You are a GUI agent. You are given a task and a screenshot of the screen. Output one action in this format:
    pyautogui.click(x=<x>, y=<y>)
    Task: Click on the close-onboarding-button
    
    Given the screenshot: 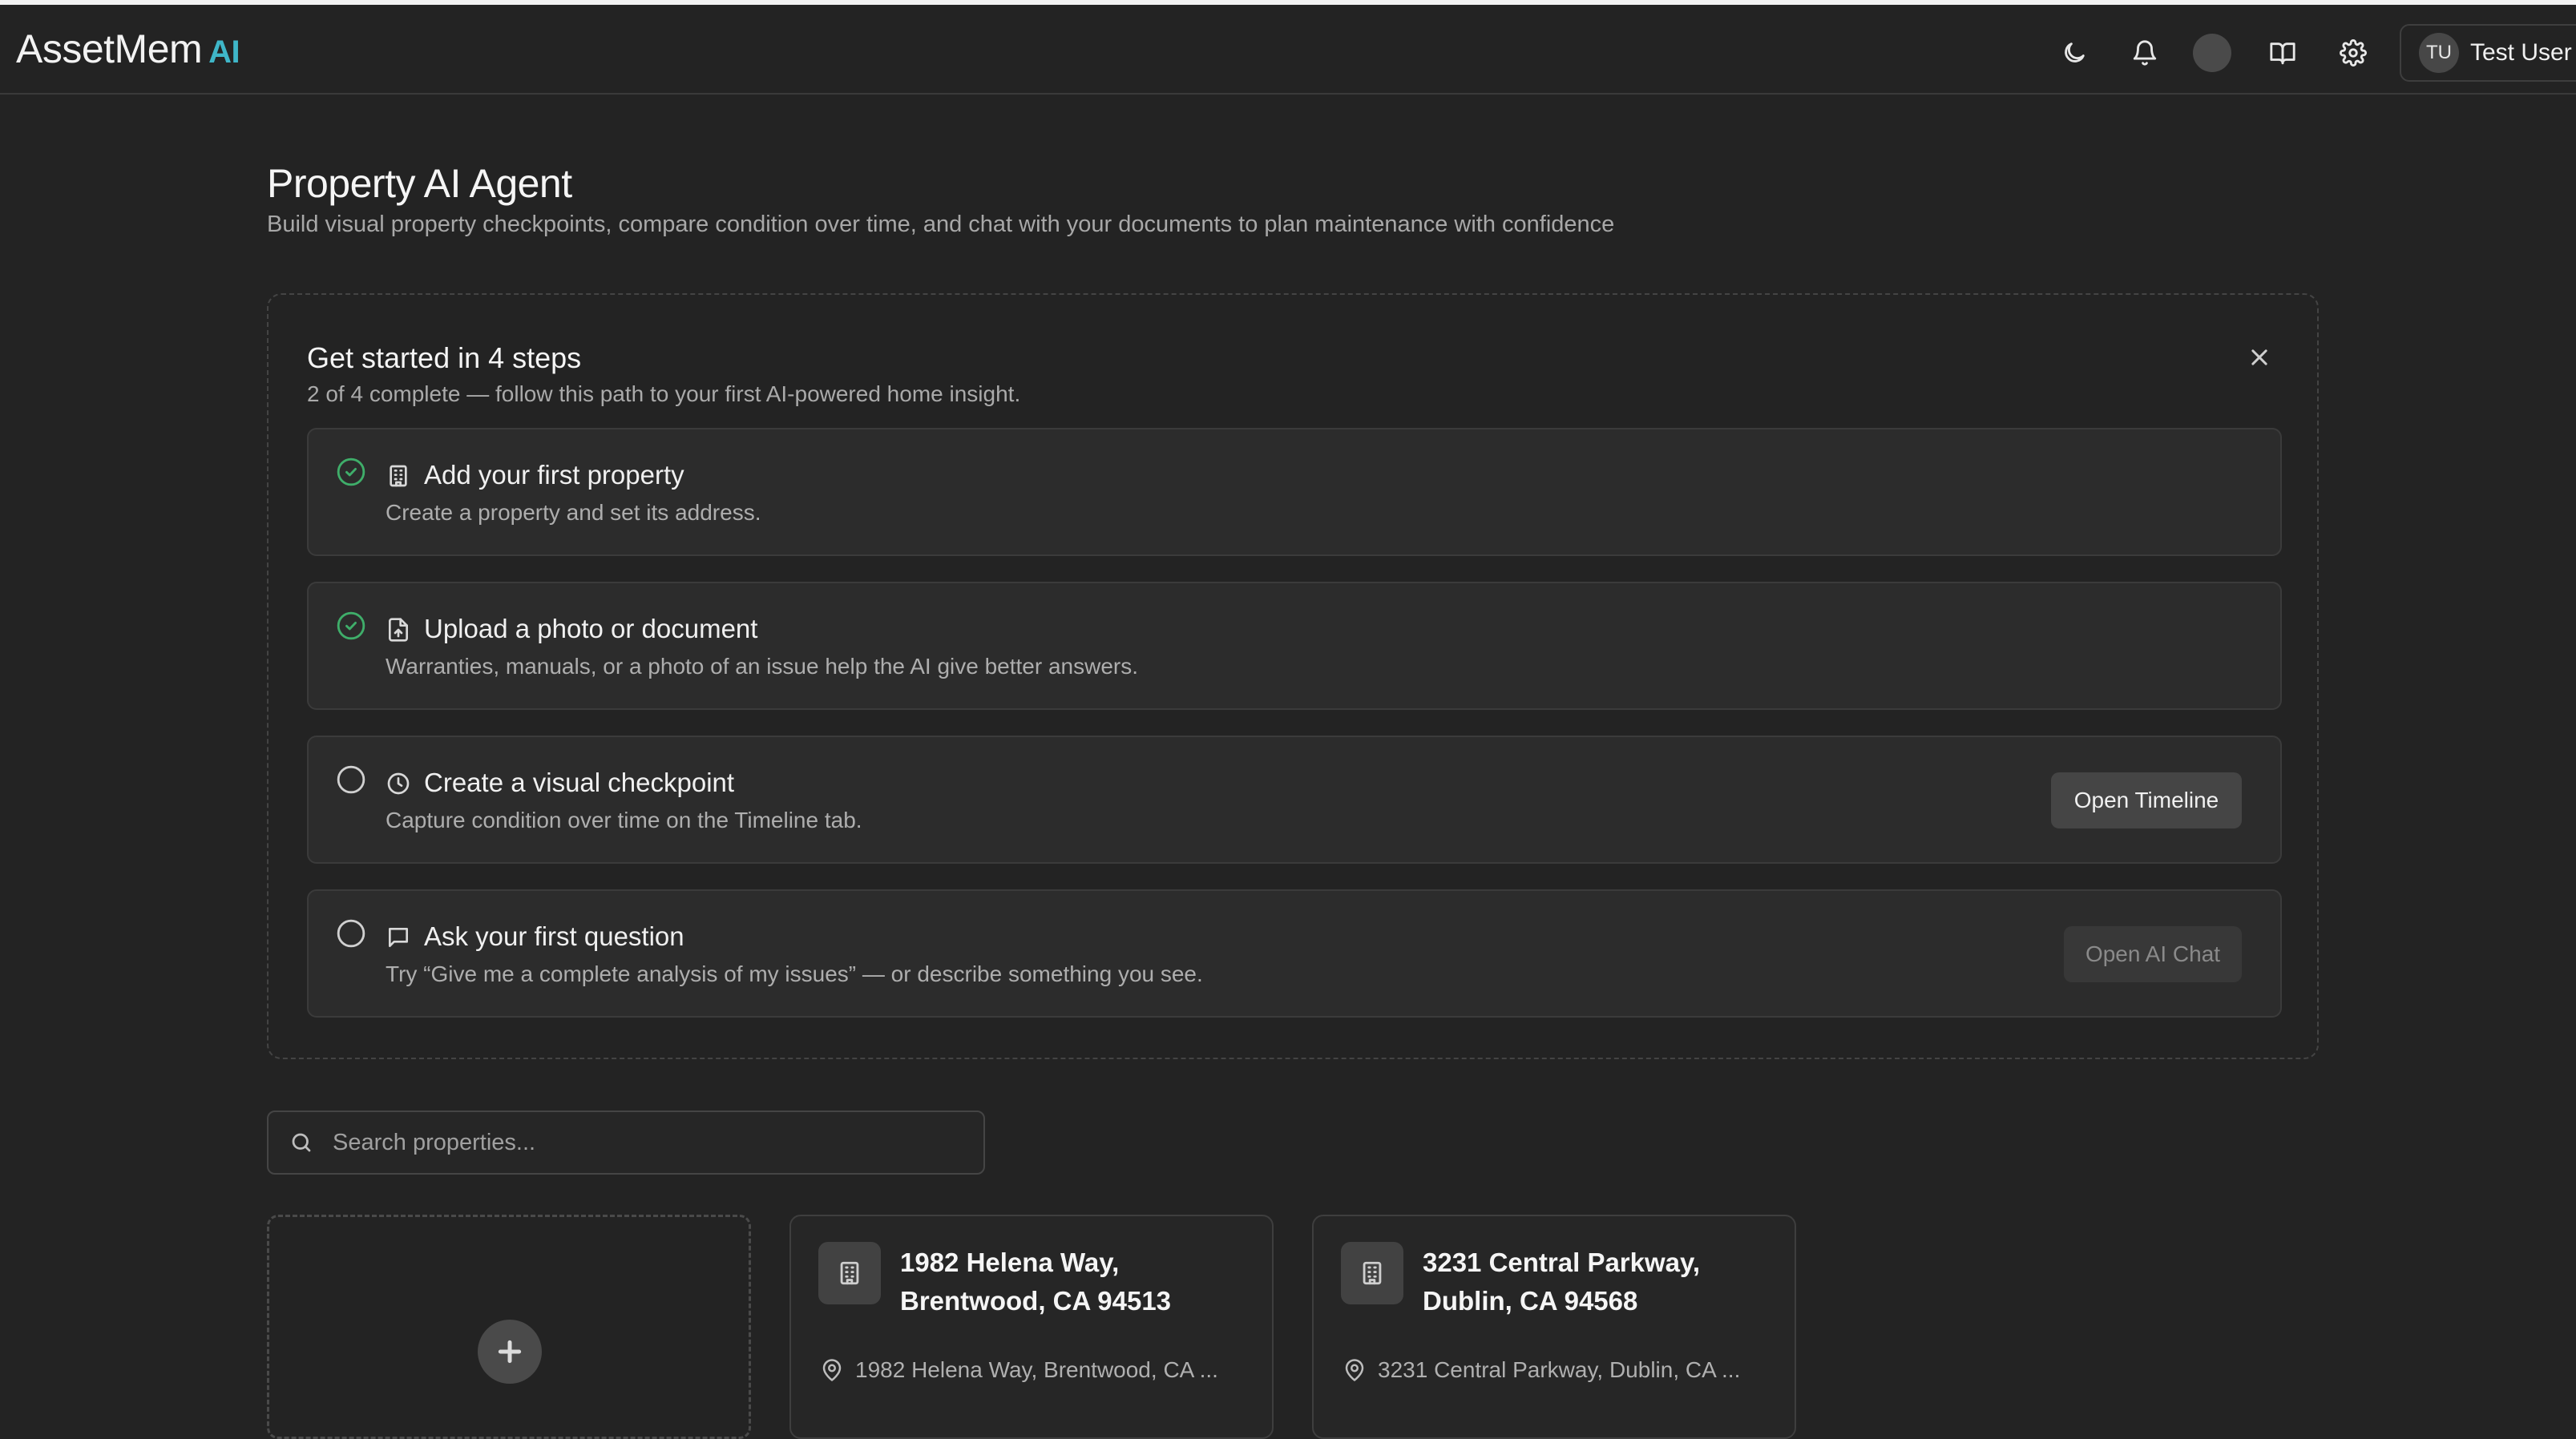 What is the action you would take?
    pyautogui.click(x=2260, y=357)
    